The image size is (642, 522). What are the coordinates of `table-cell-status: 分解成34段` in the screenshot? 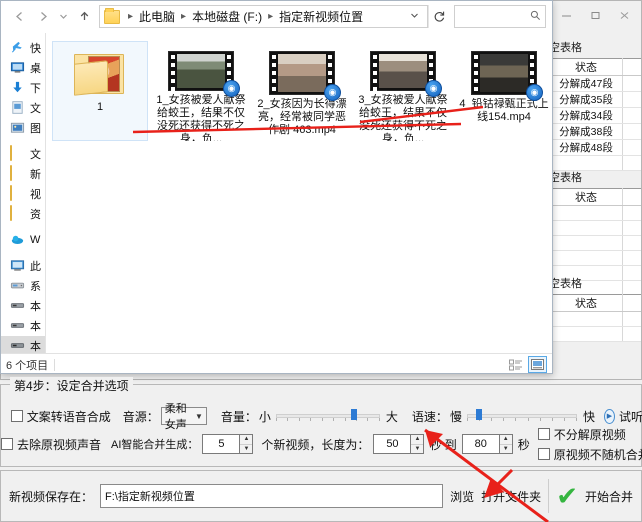 It's located at (586, 115).